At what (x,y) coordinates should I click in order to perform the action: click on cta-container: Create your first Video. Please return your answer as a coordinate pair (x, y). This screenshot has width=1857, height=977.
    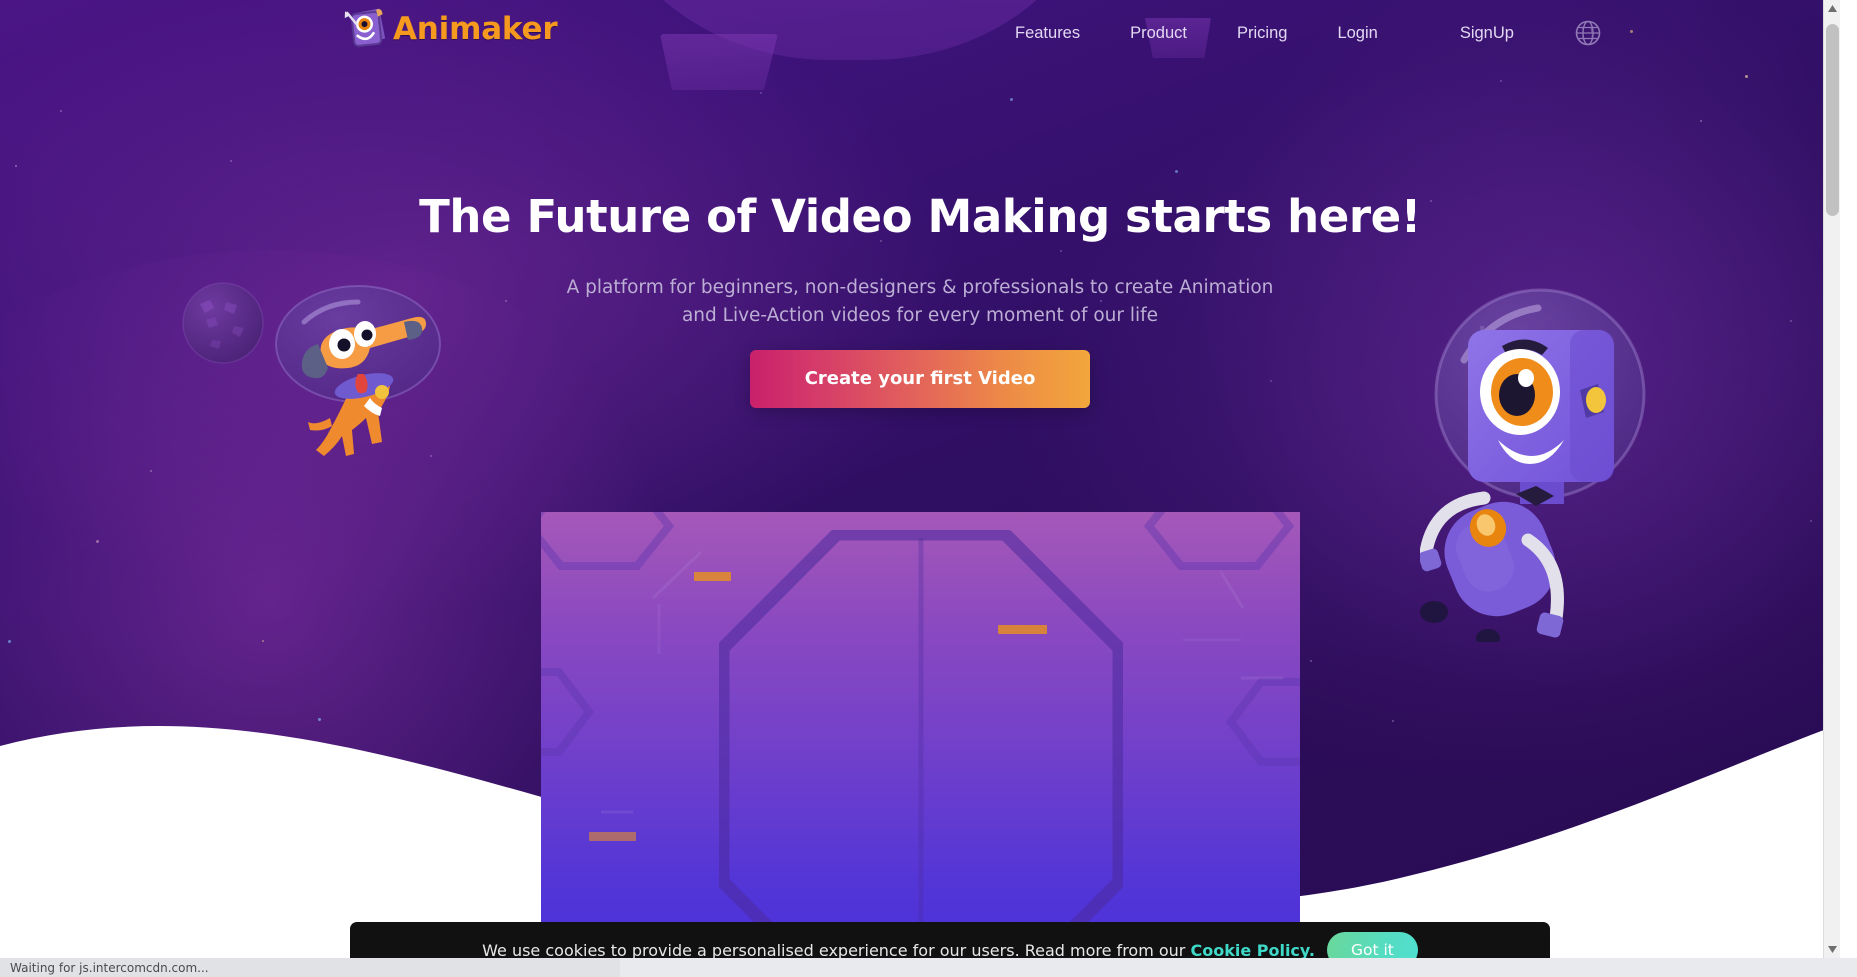
    Looking at the image, I should click on (920, 379).